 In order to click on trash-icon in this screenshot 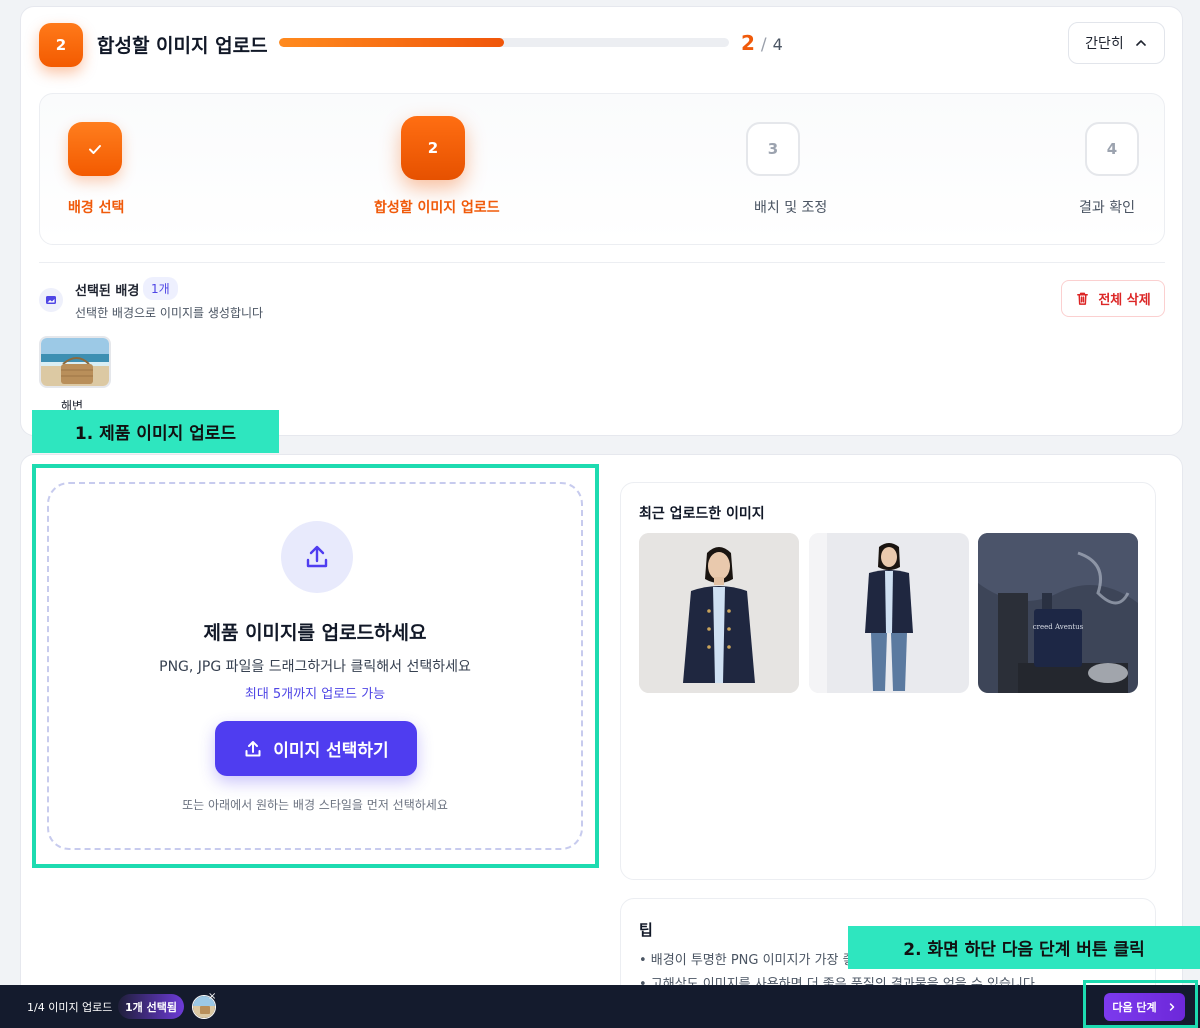, I will do `click(1083, 298)`.